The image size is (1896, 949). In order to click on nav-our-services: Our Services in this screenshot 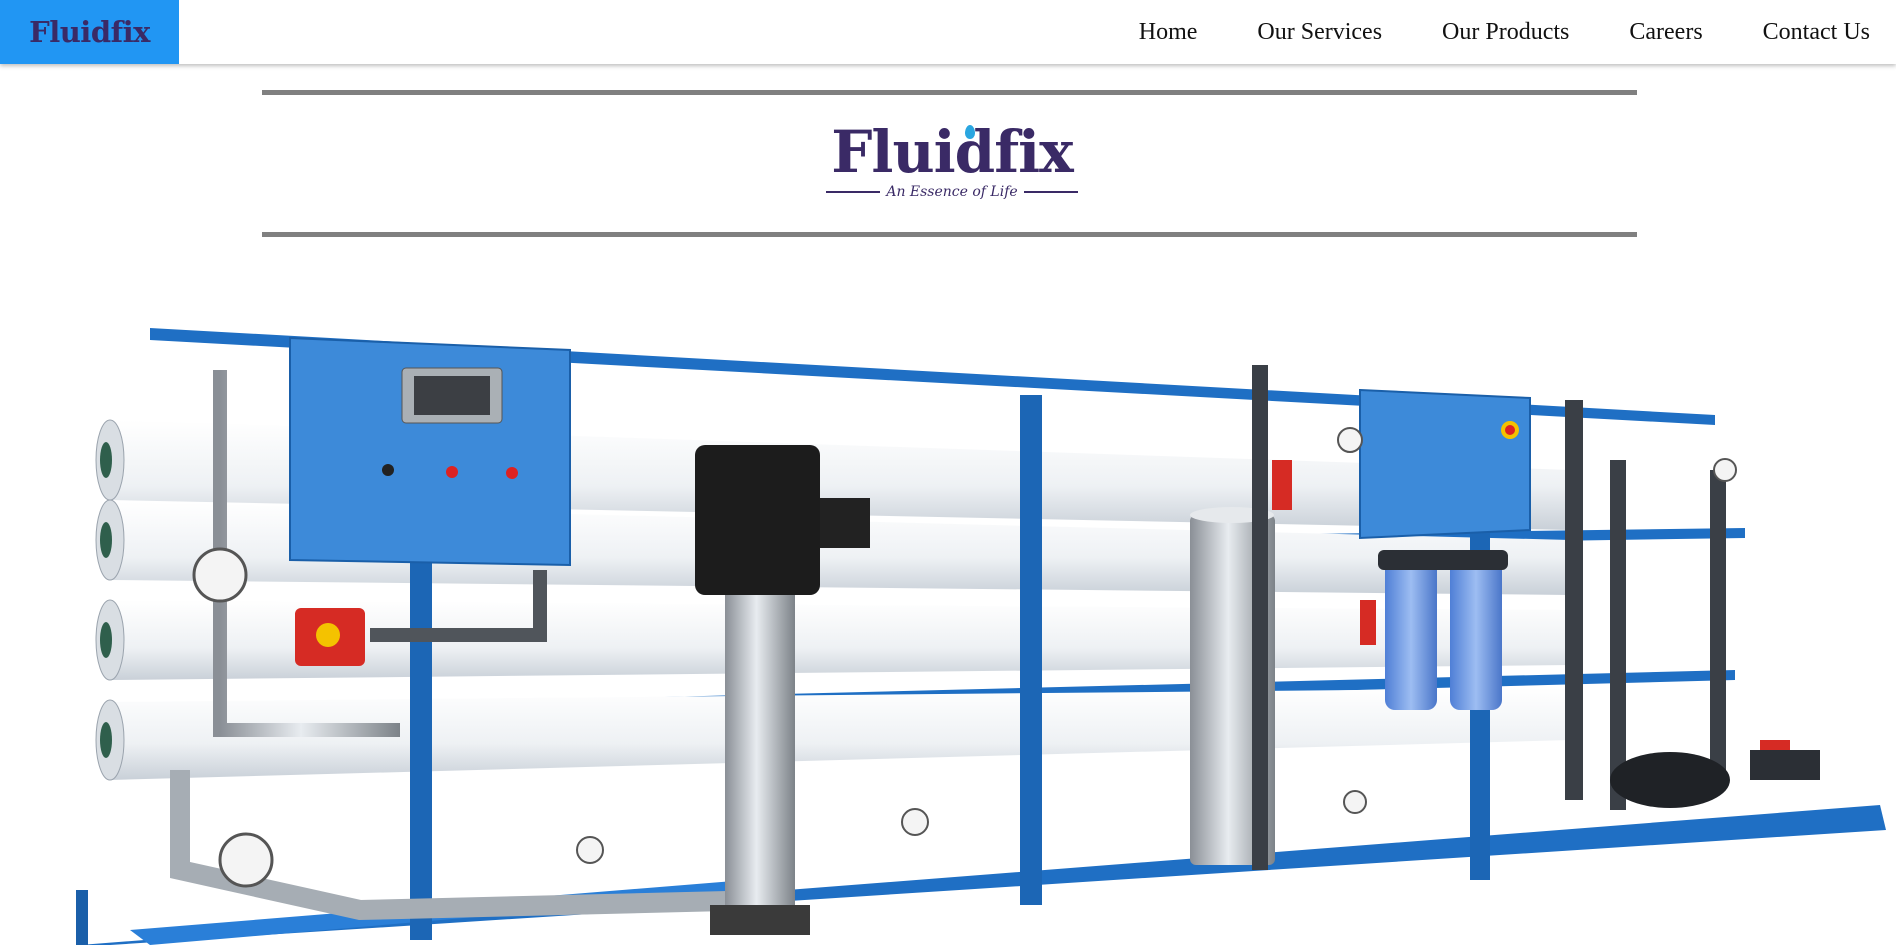, I will do `click(1319, 32)`.